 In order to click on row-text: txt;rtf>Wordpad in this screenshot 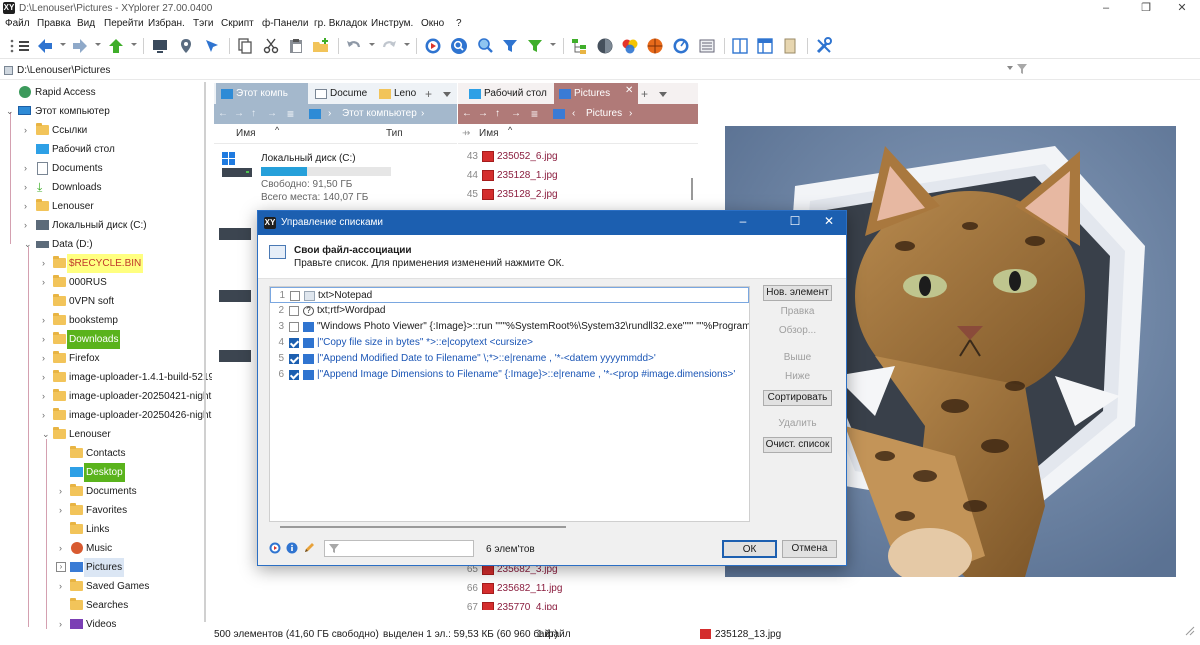, I will do `click(351, 311)`.